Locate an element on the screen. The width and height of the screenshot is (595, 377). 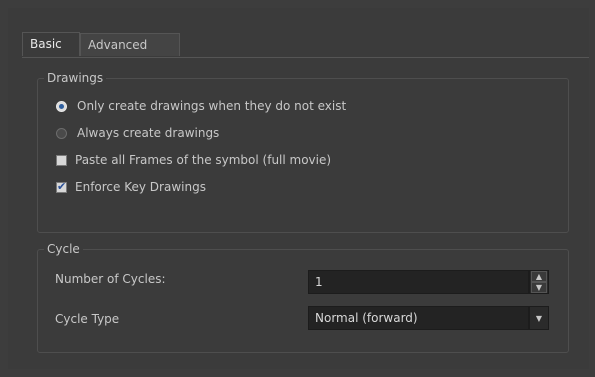
cycle-type-label: Cycle Type is located at coordinates (87, 319).